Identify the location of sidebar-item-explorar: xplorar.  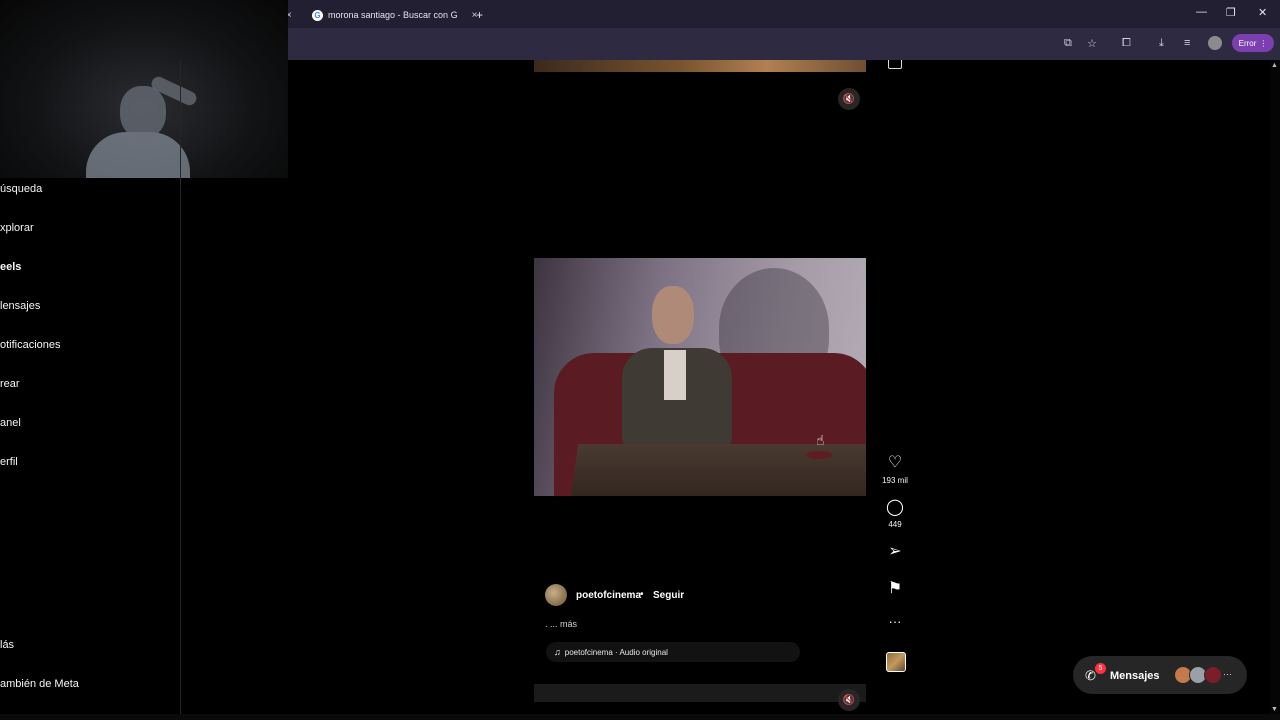
(17, 228).